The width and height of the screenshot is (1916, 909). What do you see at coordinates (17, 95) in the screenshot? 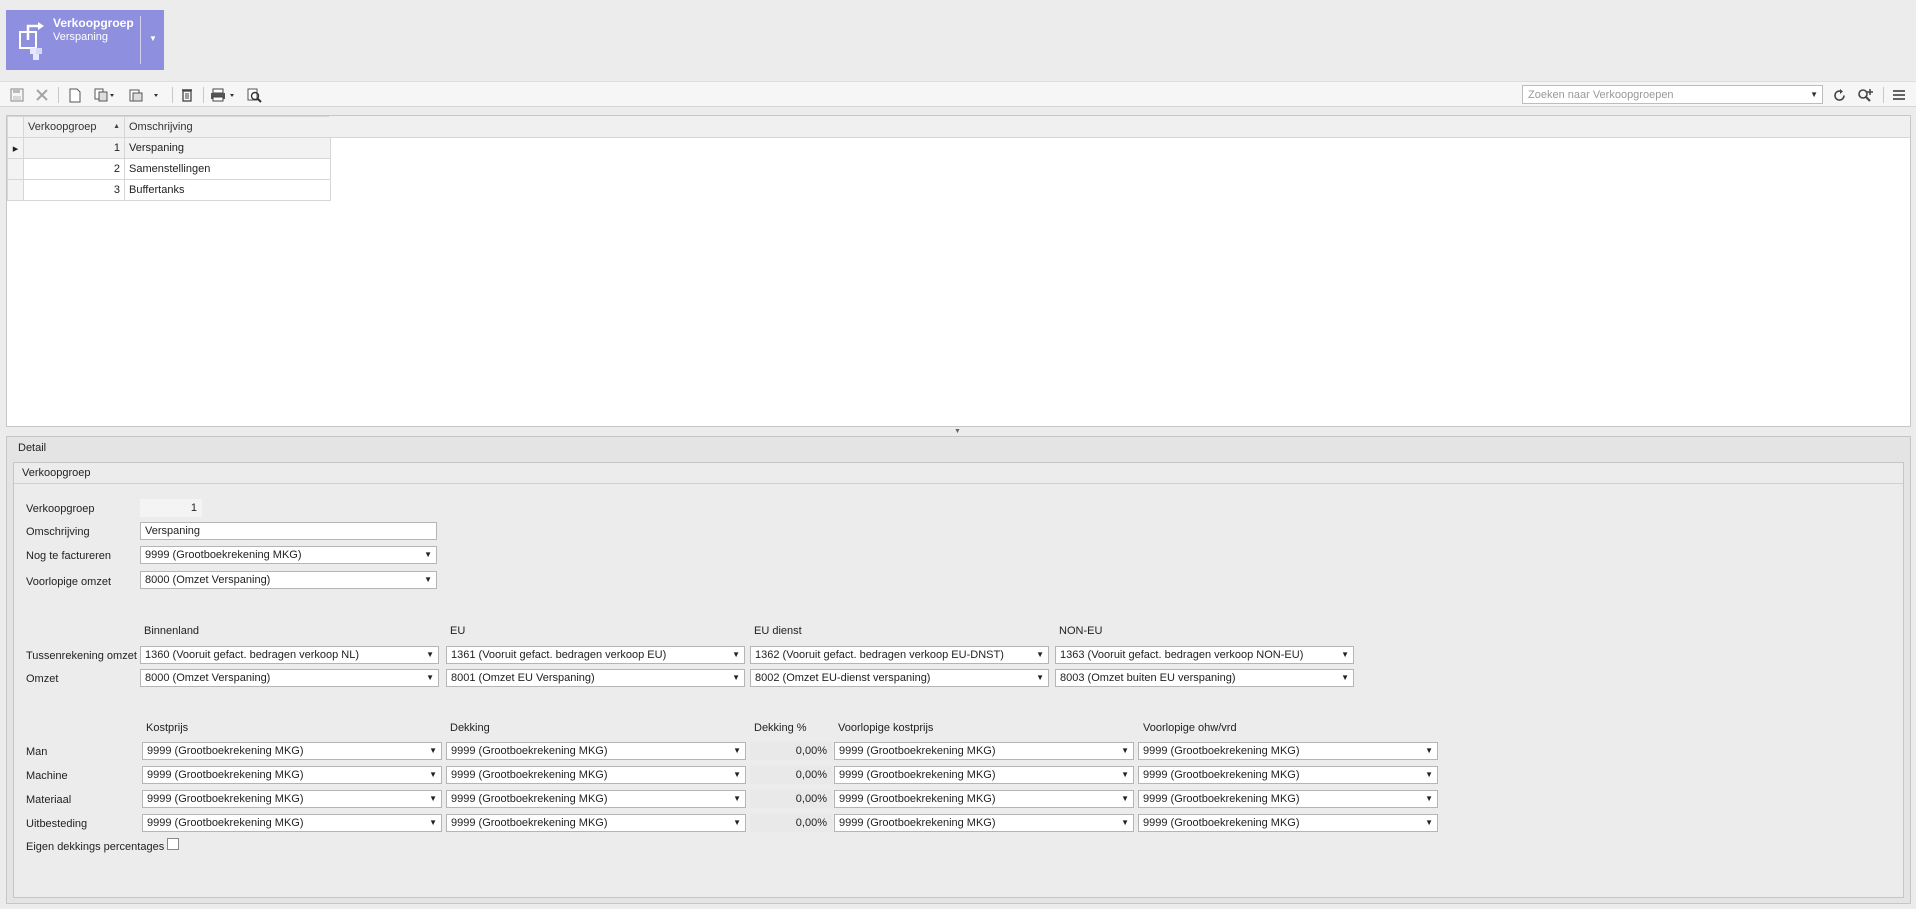
I see `save-icon` at bounding box center [17, 95].